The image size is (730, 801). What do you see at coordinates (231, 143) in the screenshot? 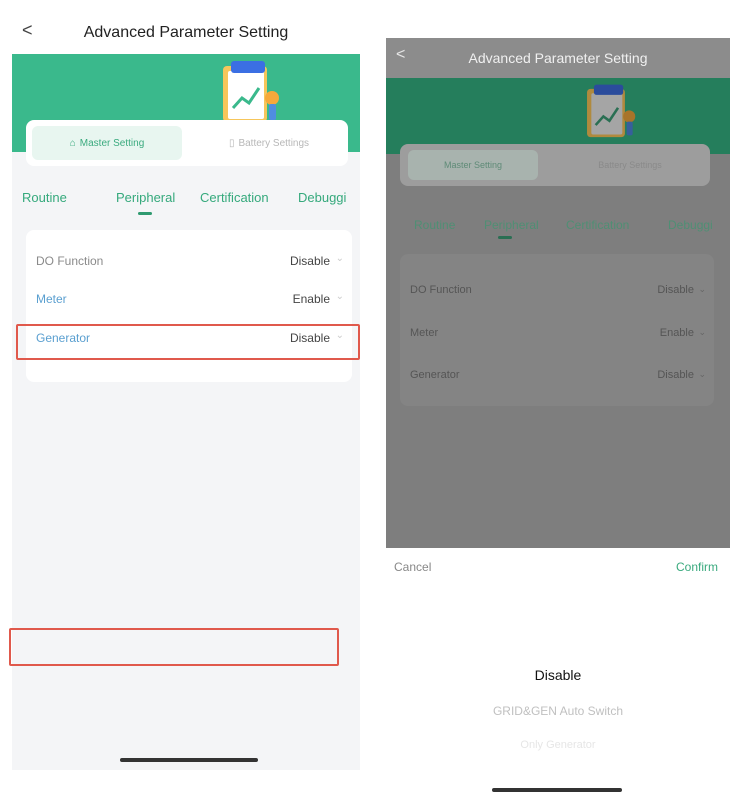
I see `battery-icon: ▯` at bounding box center [231, 143].